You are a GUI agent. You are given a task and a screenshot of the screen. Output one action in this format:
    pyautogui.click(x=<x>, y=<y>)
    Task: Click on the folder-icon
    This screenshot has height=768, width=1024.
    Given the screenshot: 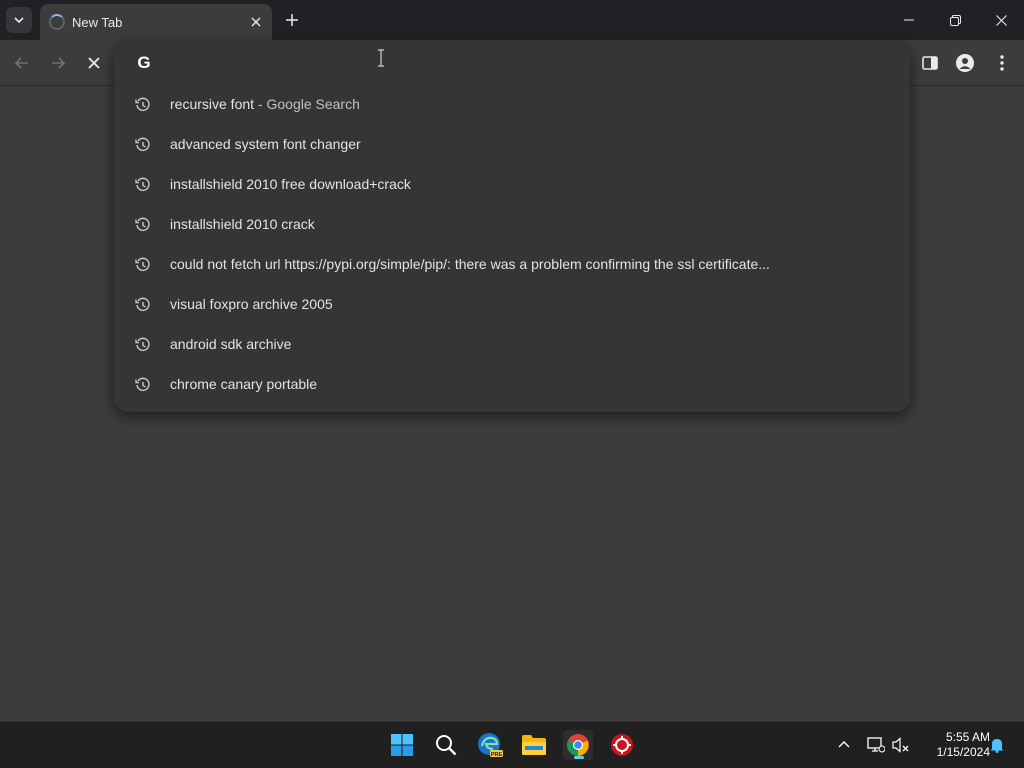 What is the action you would take?
    pyautogui.click(x=534, y=745)
    